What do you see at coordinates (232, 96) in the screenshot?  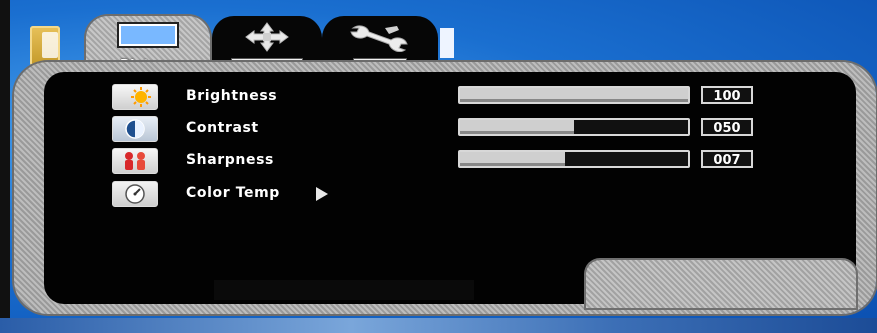 I see `brightness-label: Brightness` at bounding box center [232, 96].